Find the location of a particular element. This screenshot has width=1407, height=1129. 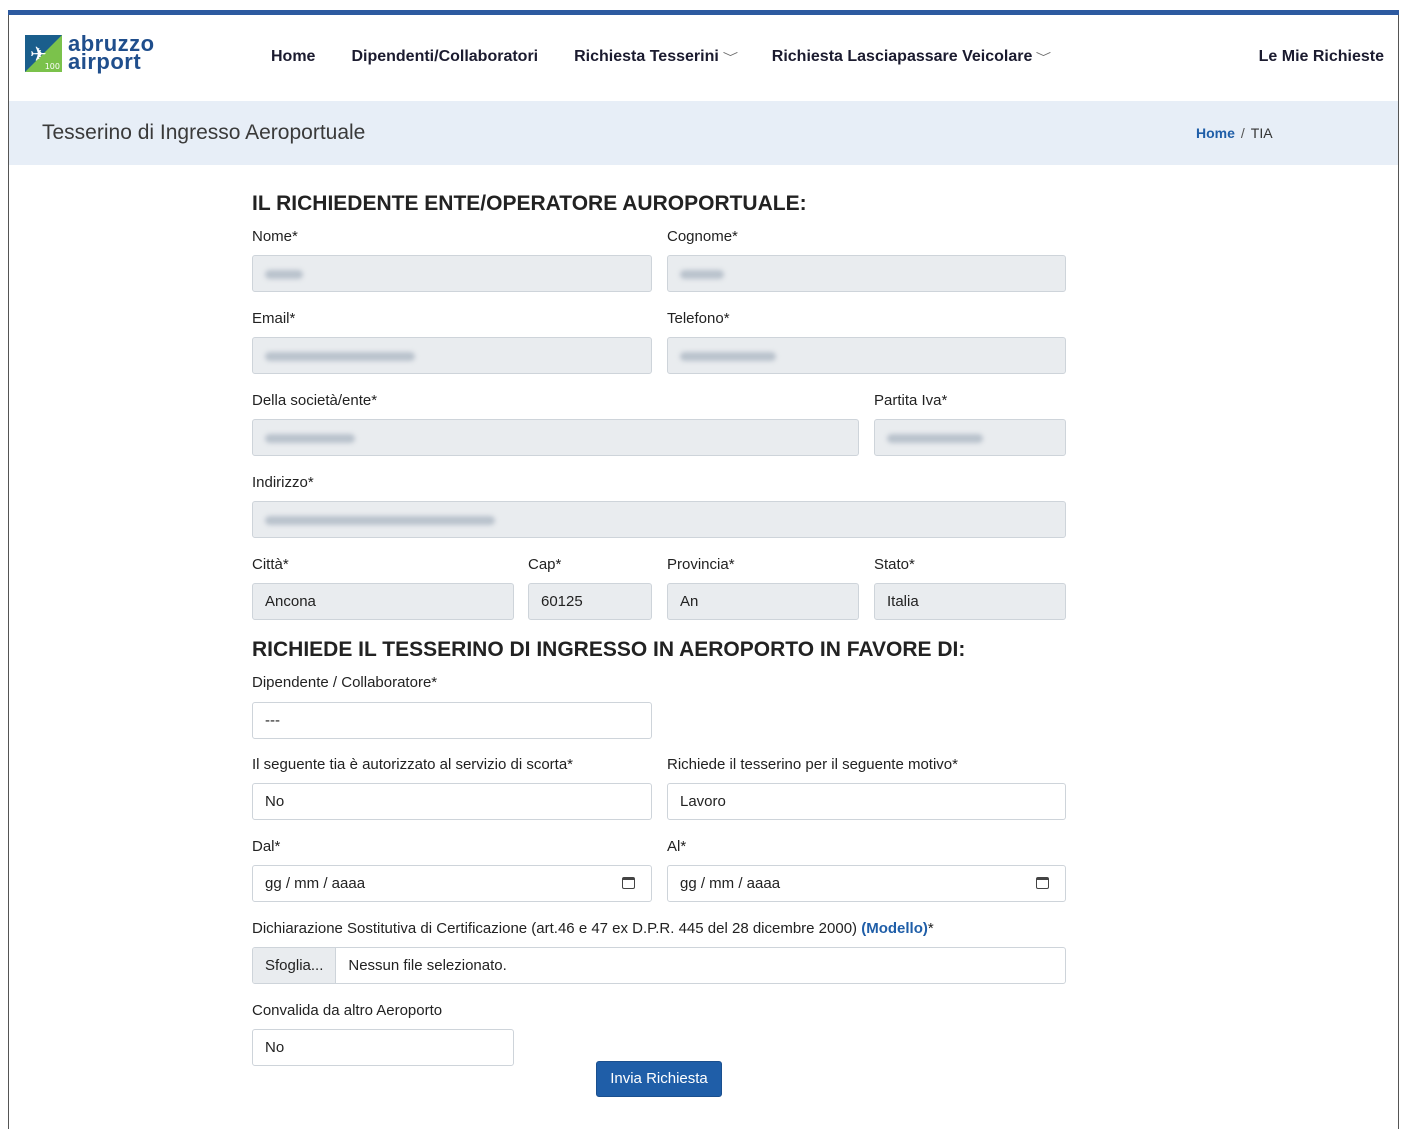

nav-item-dipendenti: Dipendenti/Collaboratori is located at coordinates (444, 57).